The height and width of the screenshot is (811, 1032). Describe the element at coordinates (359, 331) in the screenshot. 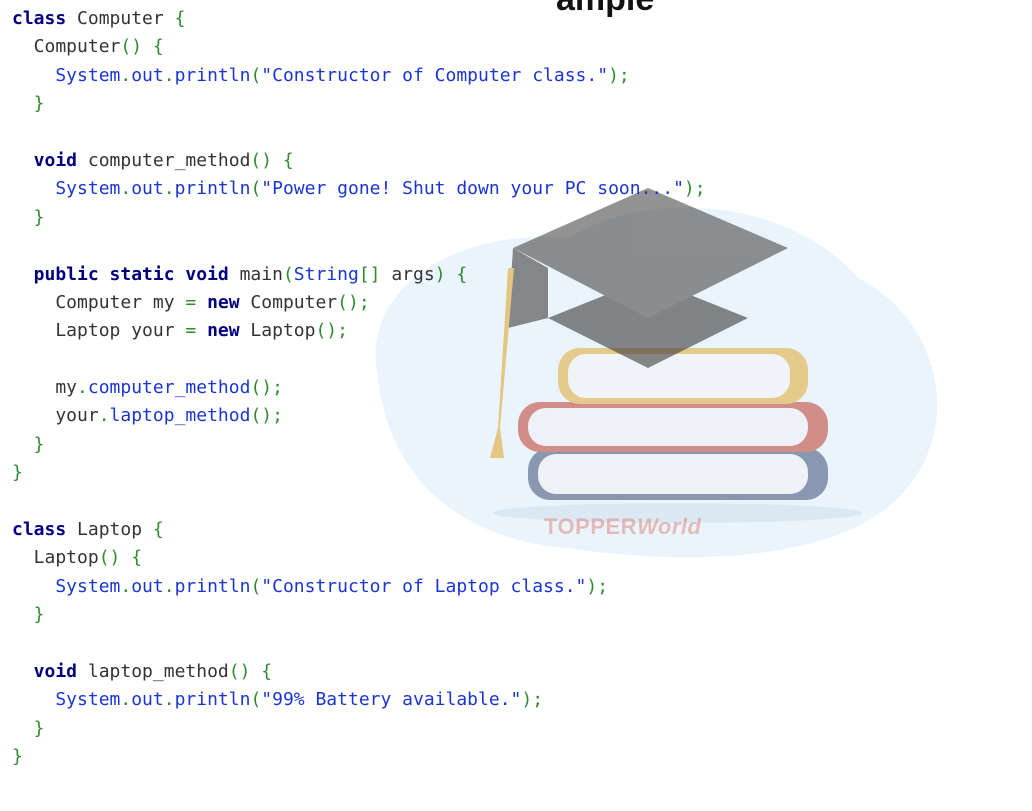

I see `code-line: Laptop your = new Laptop();` at that location.